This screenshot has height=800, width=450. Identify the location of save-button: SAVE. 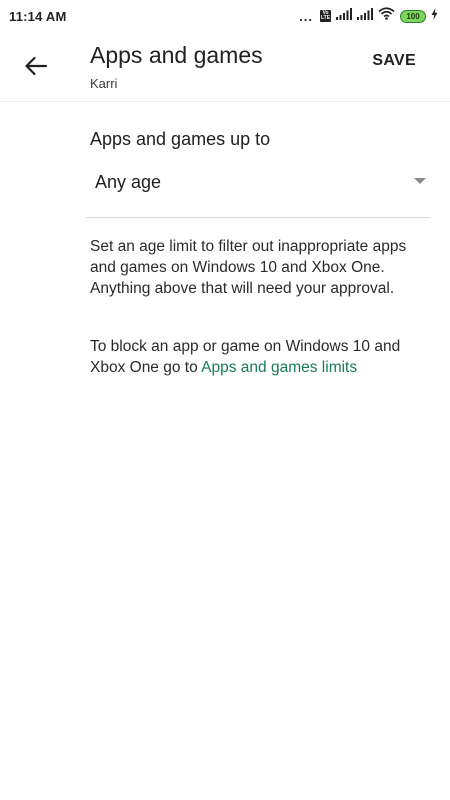
(394, 61).